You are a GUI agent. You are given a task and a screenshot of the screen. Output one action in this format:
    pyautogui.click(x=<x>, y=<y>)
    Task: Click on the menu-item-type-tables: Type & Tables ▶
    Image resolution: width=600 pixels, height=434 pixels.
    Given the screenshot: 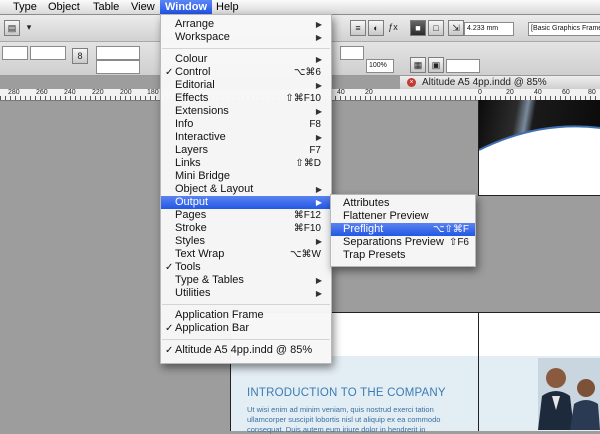 What is the action you would take?
    pyautogui.click(x=246, y=280)
    